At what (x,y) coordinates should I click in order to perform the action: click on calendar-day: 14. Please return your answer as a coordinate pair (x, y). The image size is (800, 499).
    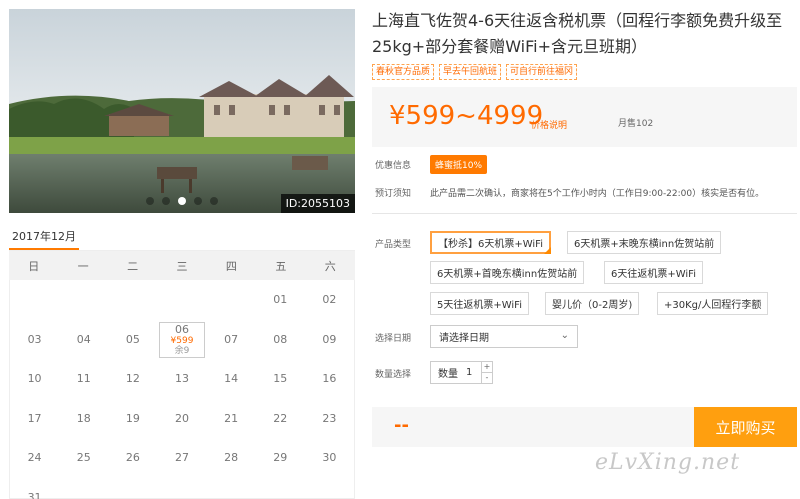
    Looking at the image, I should click on (231, 379).